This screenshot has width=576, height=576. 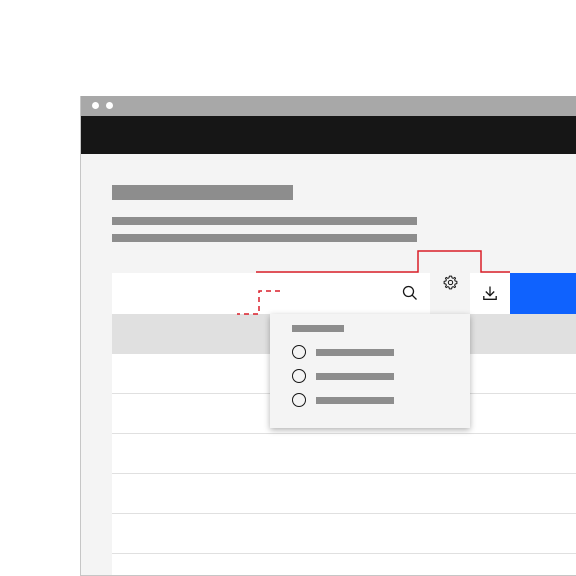 What do you see at coordinates (318, 328) in the screenshot?
I see `dropdown-heading-placeholder` at bounding box center [318, 328].